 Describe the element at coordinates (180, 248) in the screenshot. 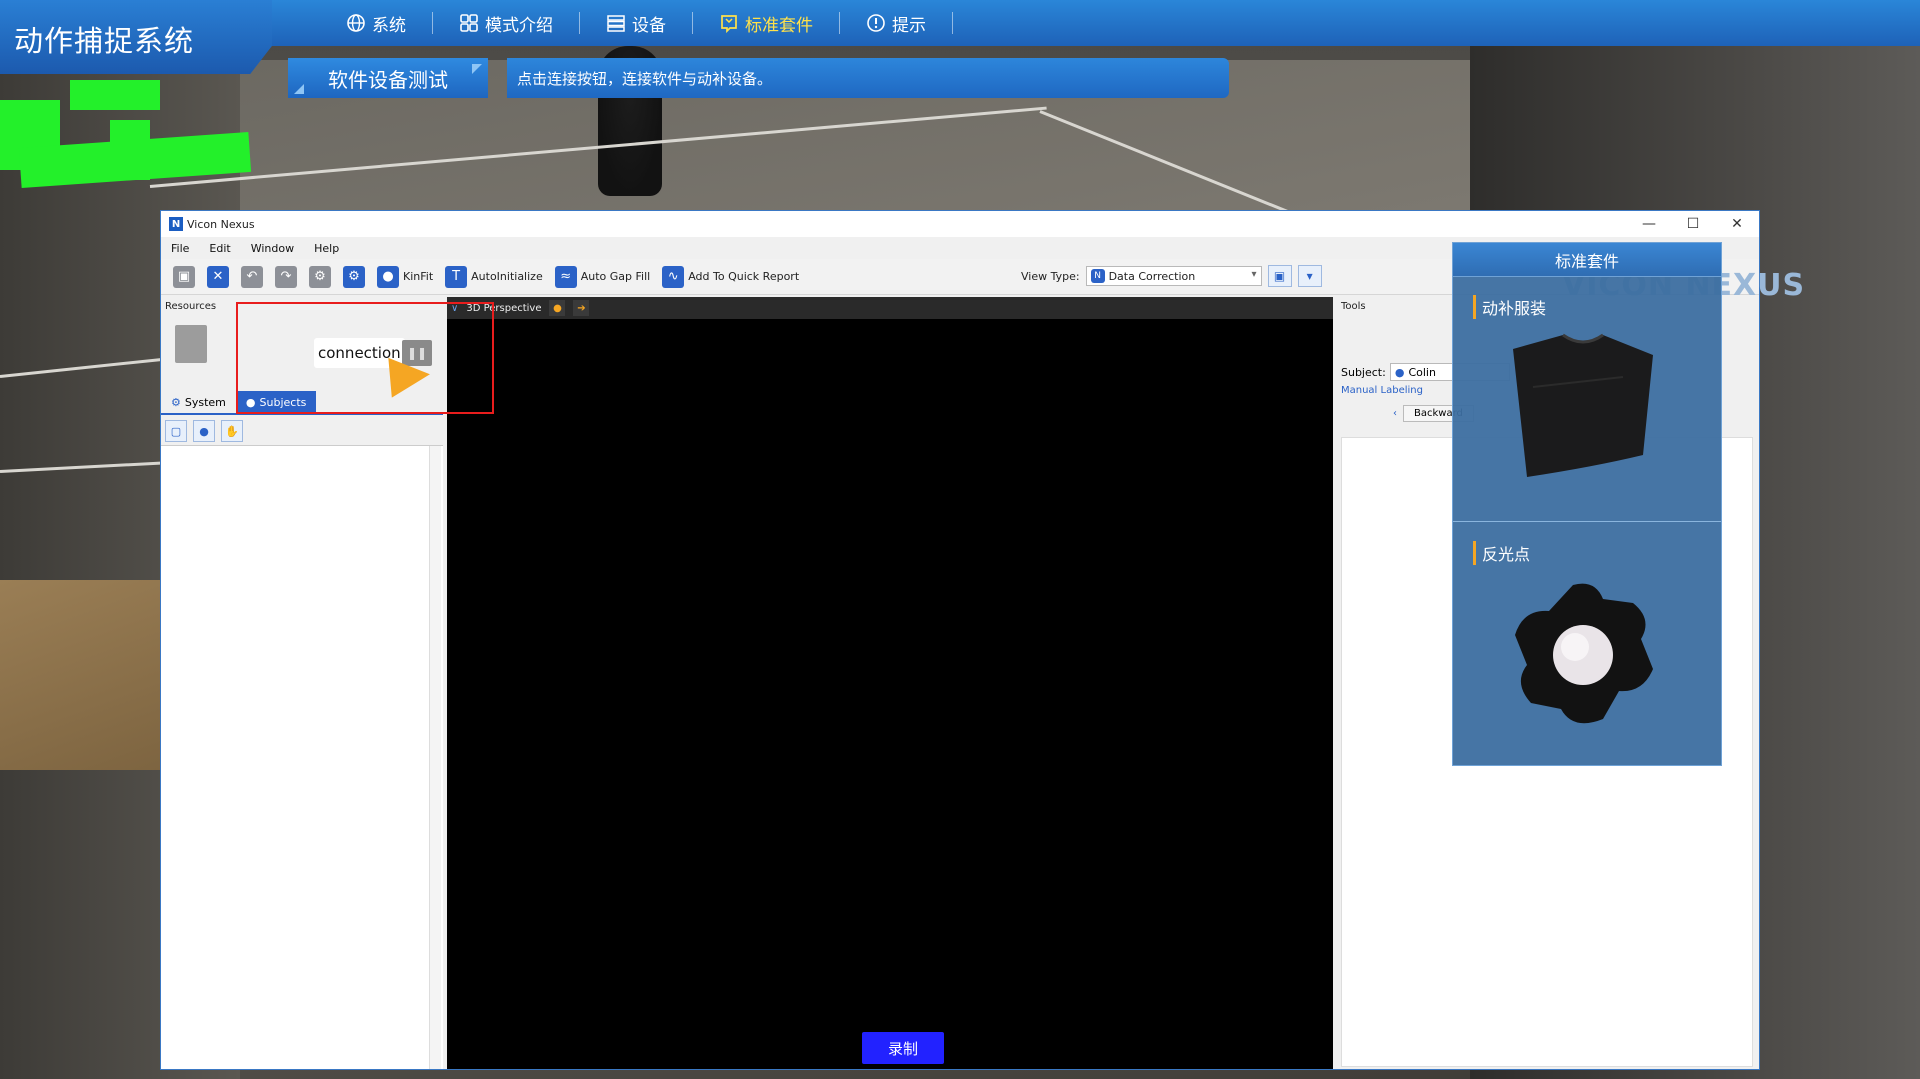

I see `menu-file: File` at that location.